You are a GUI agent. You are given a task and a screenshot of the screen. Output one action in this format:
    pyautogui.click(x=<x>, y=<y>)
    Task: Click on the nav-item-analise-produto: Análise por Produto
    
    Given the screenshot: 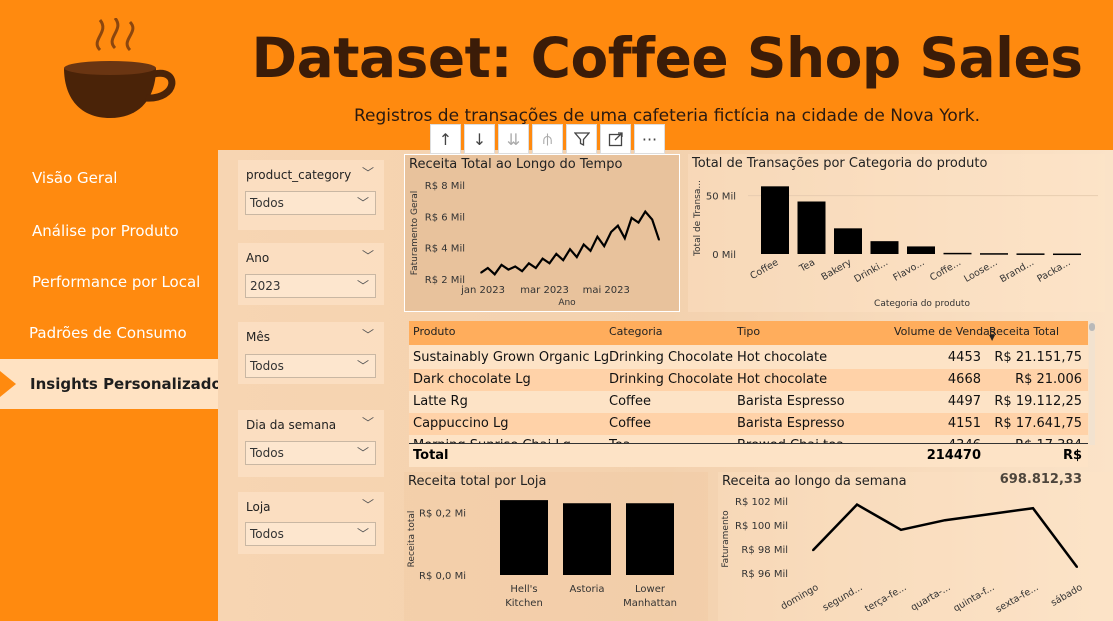 What is the action you would take?
    pyautogui.click(x=109, y=231)
    